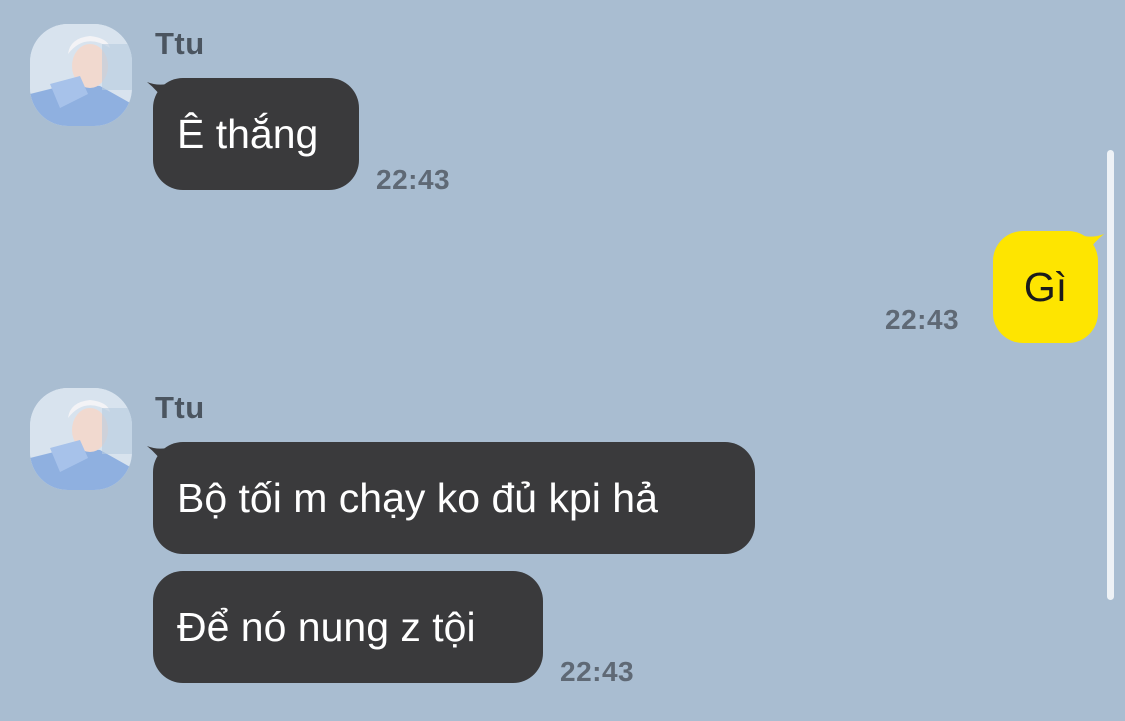  What do you see at coordinates (417, 497) in the screenshot?
I see `message-text: Bộ tối m chạy ko đủ kpi hả` at bounding box center [417, 497].